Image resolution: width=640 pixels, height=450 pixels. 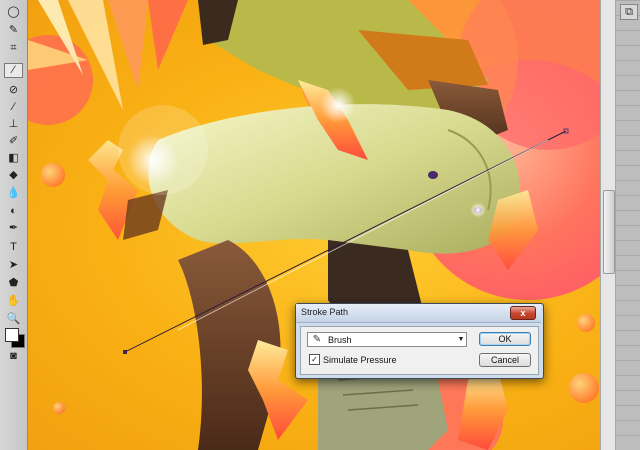 I want to click on cancel-button: Cancel, so click(x=505, y=360).